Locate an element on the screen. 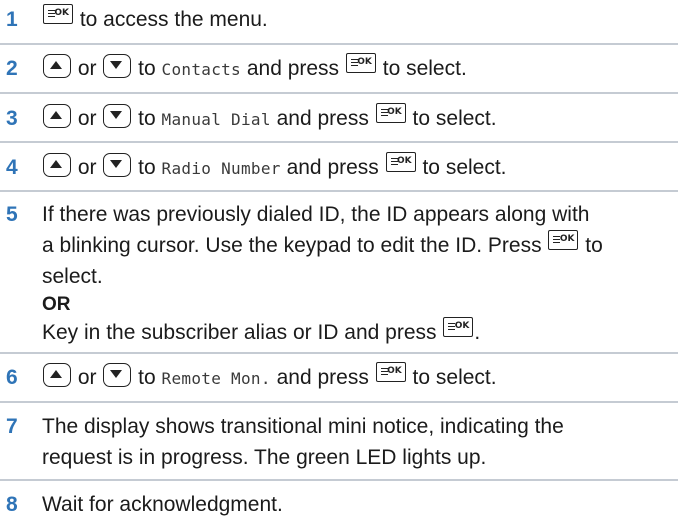 This screenshot has width=678, height=520. step-number: 1 is located at coordinates (12, 19).